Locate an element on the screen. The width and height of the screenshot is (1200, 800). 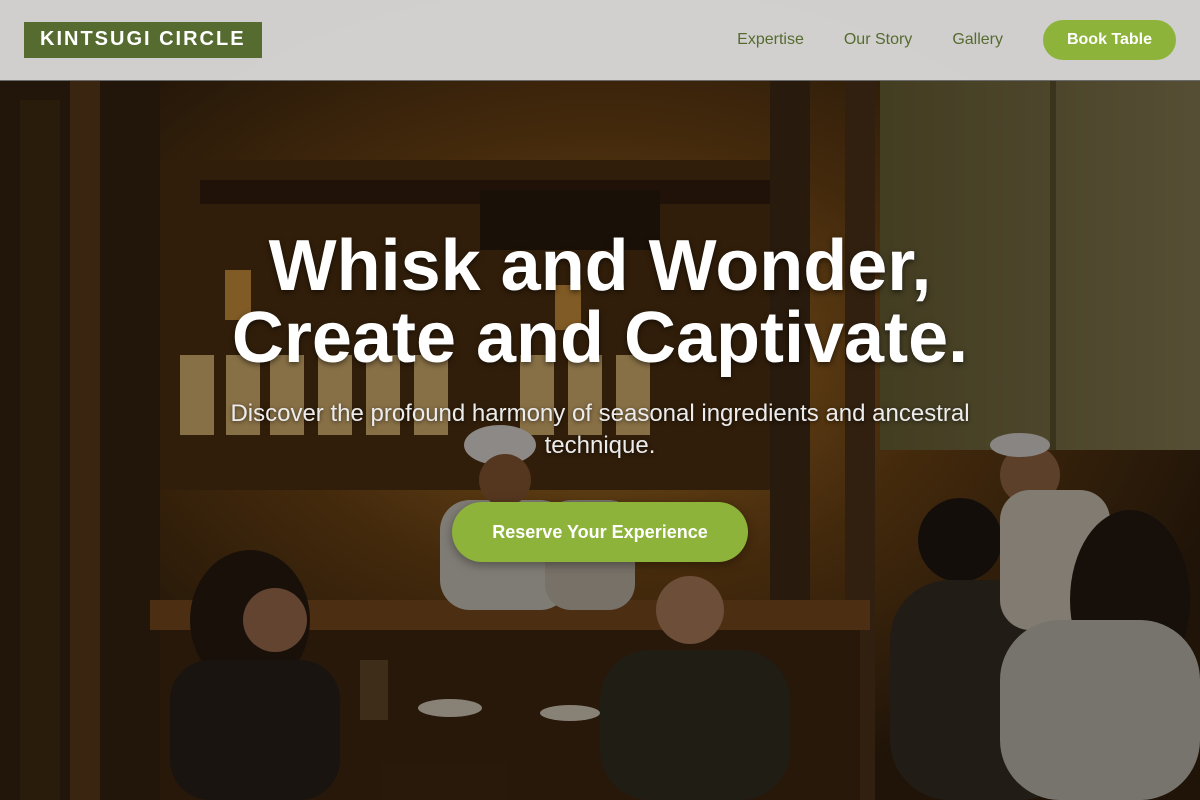
nav-link-our-story: Our Story is located at coordinates (878, 40).